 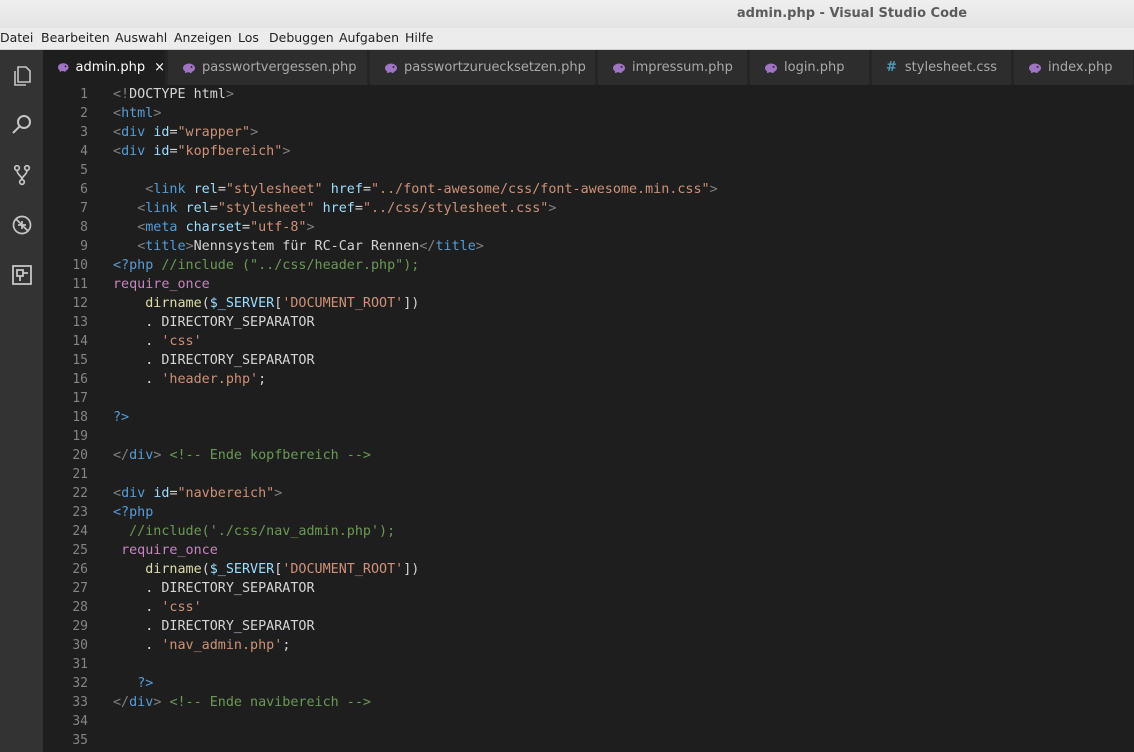 I want to click on code-line: <div id="kopfbereich">, so click(x=201, y=151).